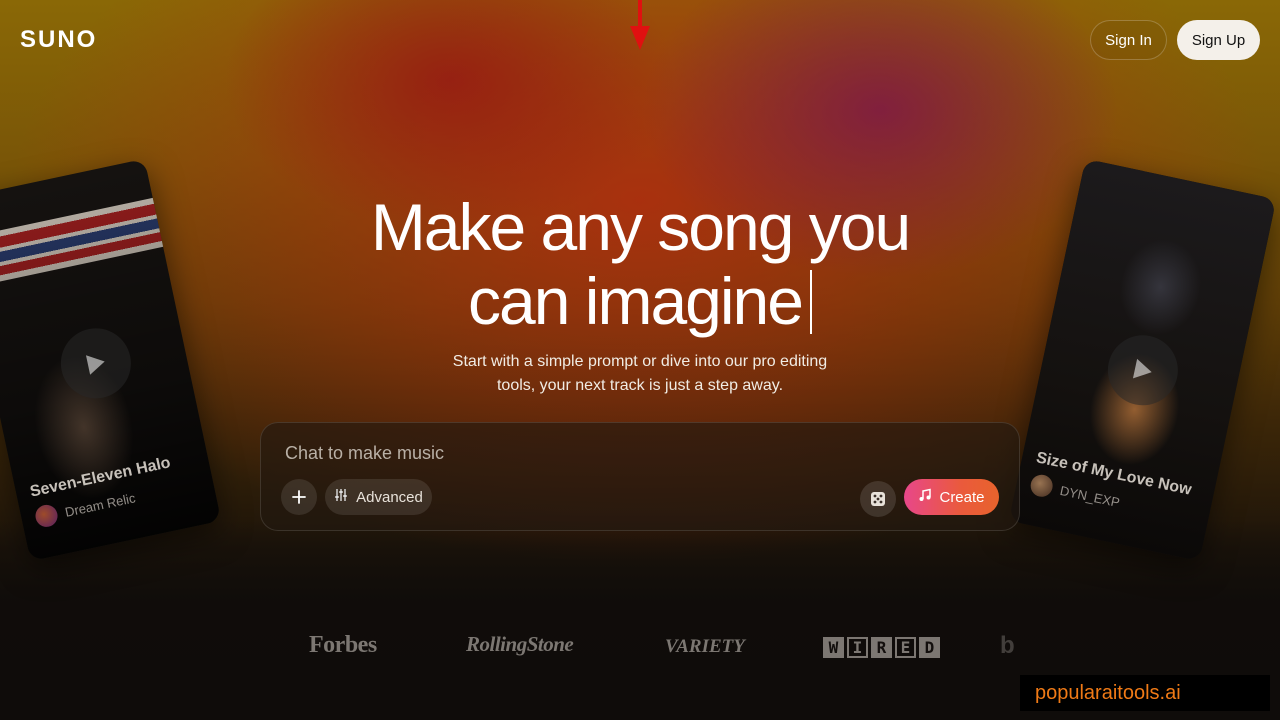 The image size is (1280, 720). Describe the element at coordinates (636, 301) in the screenshot. I see `headline-line-2-text: can imagine` at that location.